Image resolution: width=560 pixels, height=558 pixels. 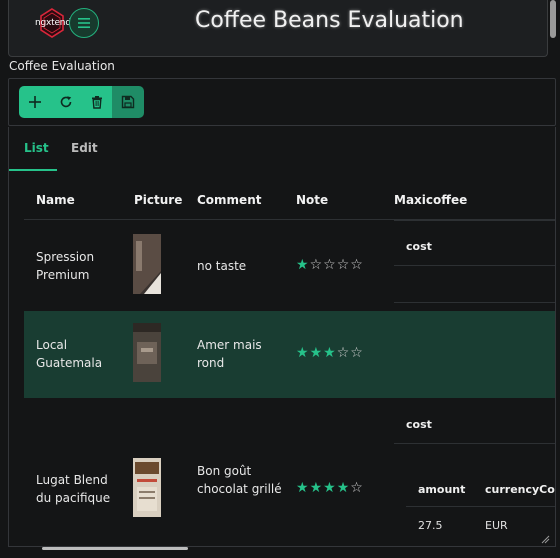 I want to click on table-row-selected: Local Guatemala Amer mais rond ★★★☆☆, so click(x=289, y=354).